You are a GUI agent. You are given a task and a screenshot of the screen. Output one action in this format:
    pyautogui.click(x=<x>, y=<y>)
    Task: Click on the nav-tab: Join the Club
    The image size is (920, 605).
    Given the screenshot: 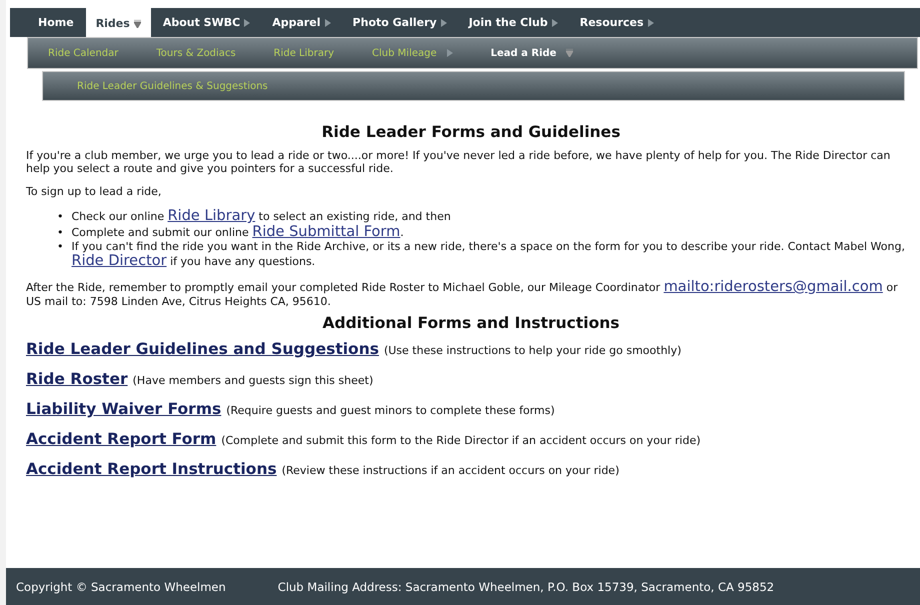 What is the action you would take?
    pyautogui.click(x=513, y=22)
    